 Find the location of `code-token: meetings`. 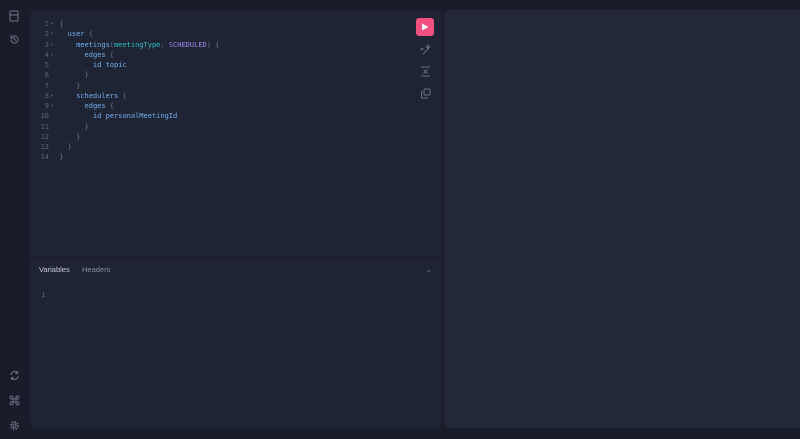

code-token: meetings is located at coordinates (93, 44).